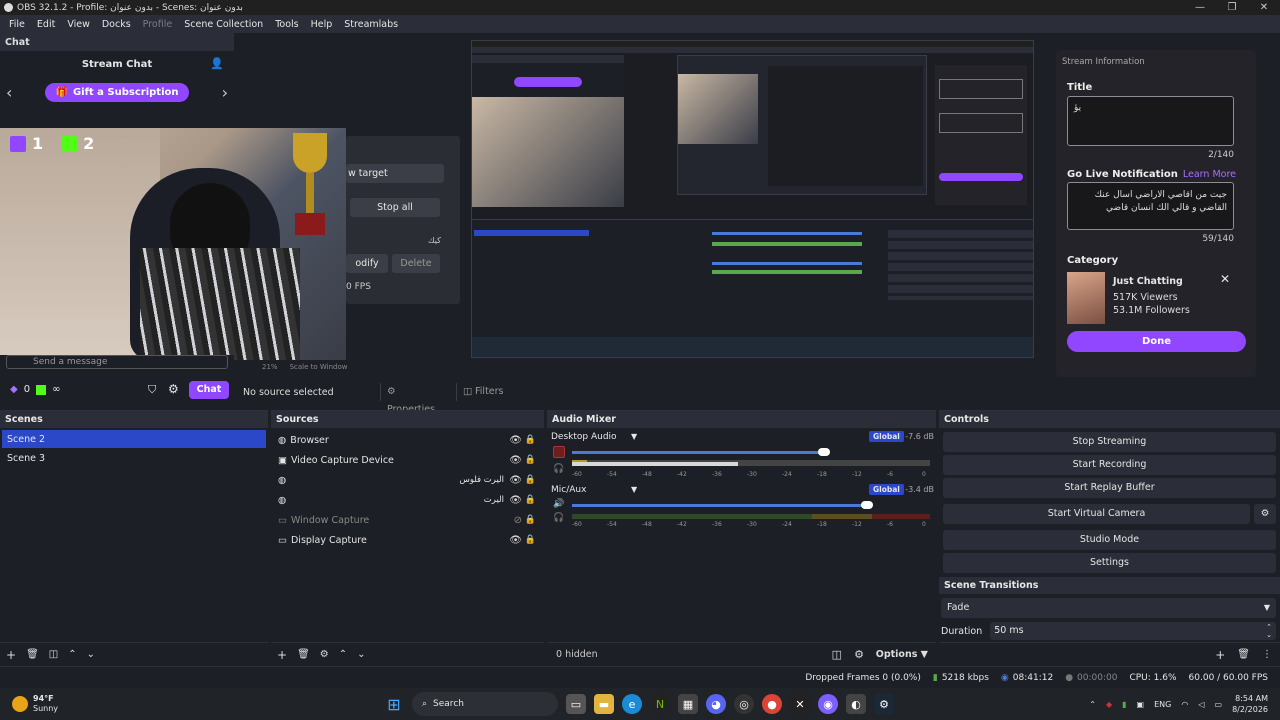  I want to click on duration-input: 50 ms, so click(1133, 631).